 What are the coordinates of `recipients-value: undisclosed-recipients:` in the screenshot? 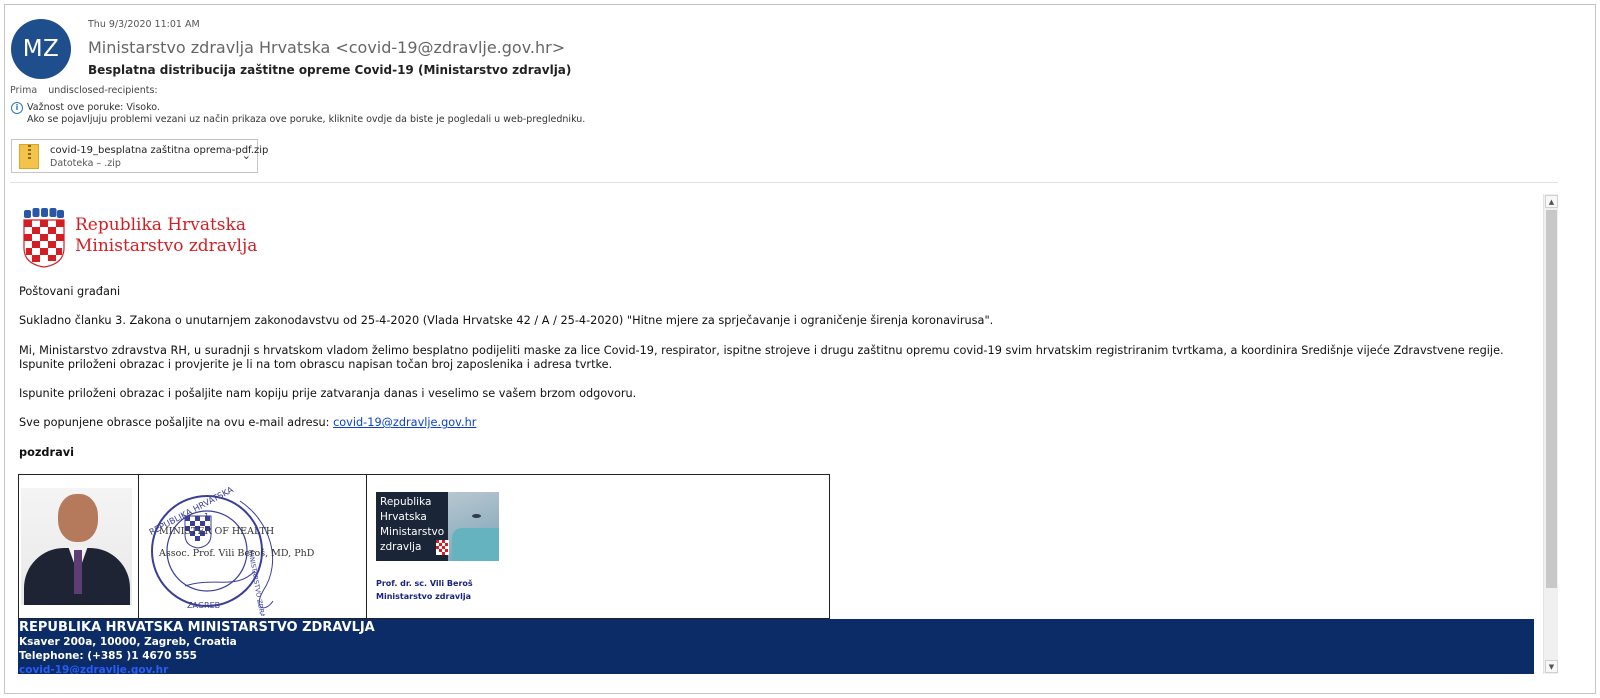 It's located at (102, 90).